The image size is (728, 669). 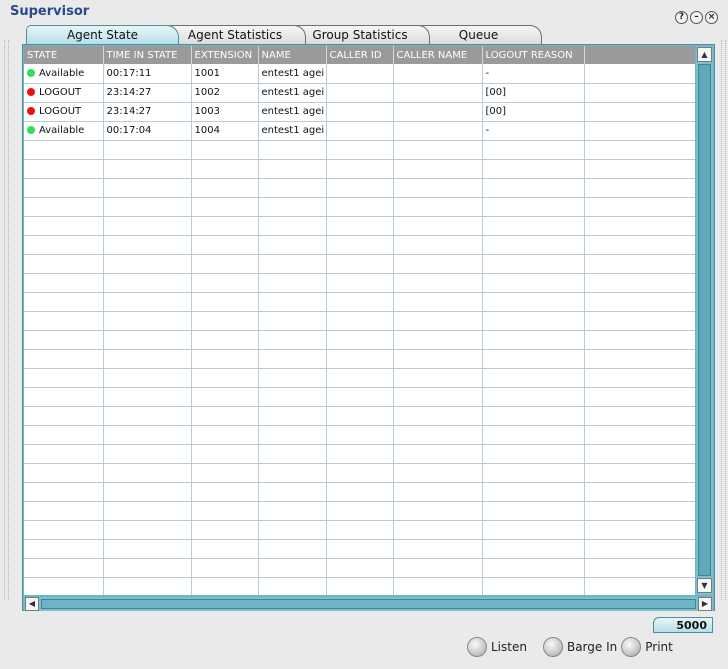 What do you see at coordinates (102, 34) in the screenshot?
I see `tab-agent-state: Agent State` at bounding box center [102, 34].